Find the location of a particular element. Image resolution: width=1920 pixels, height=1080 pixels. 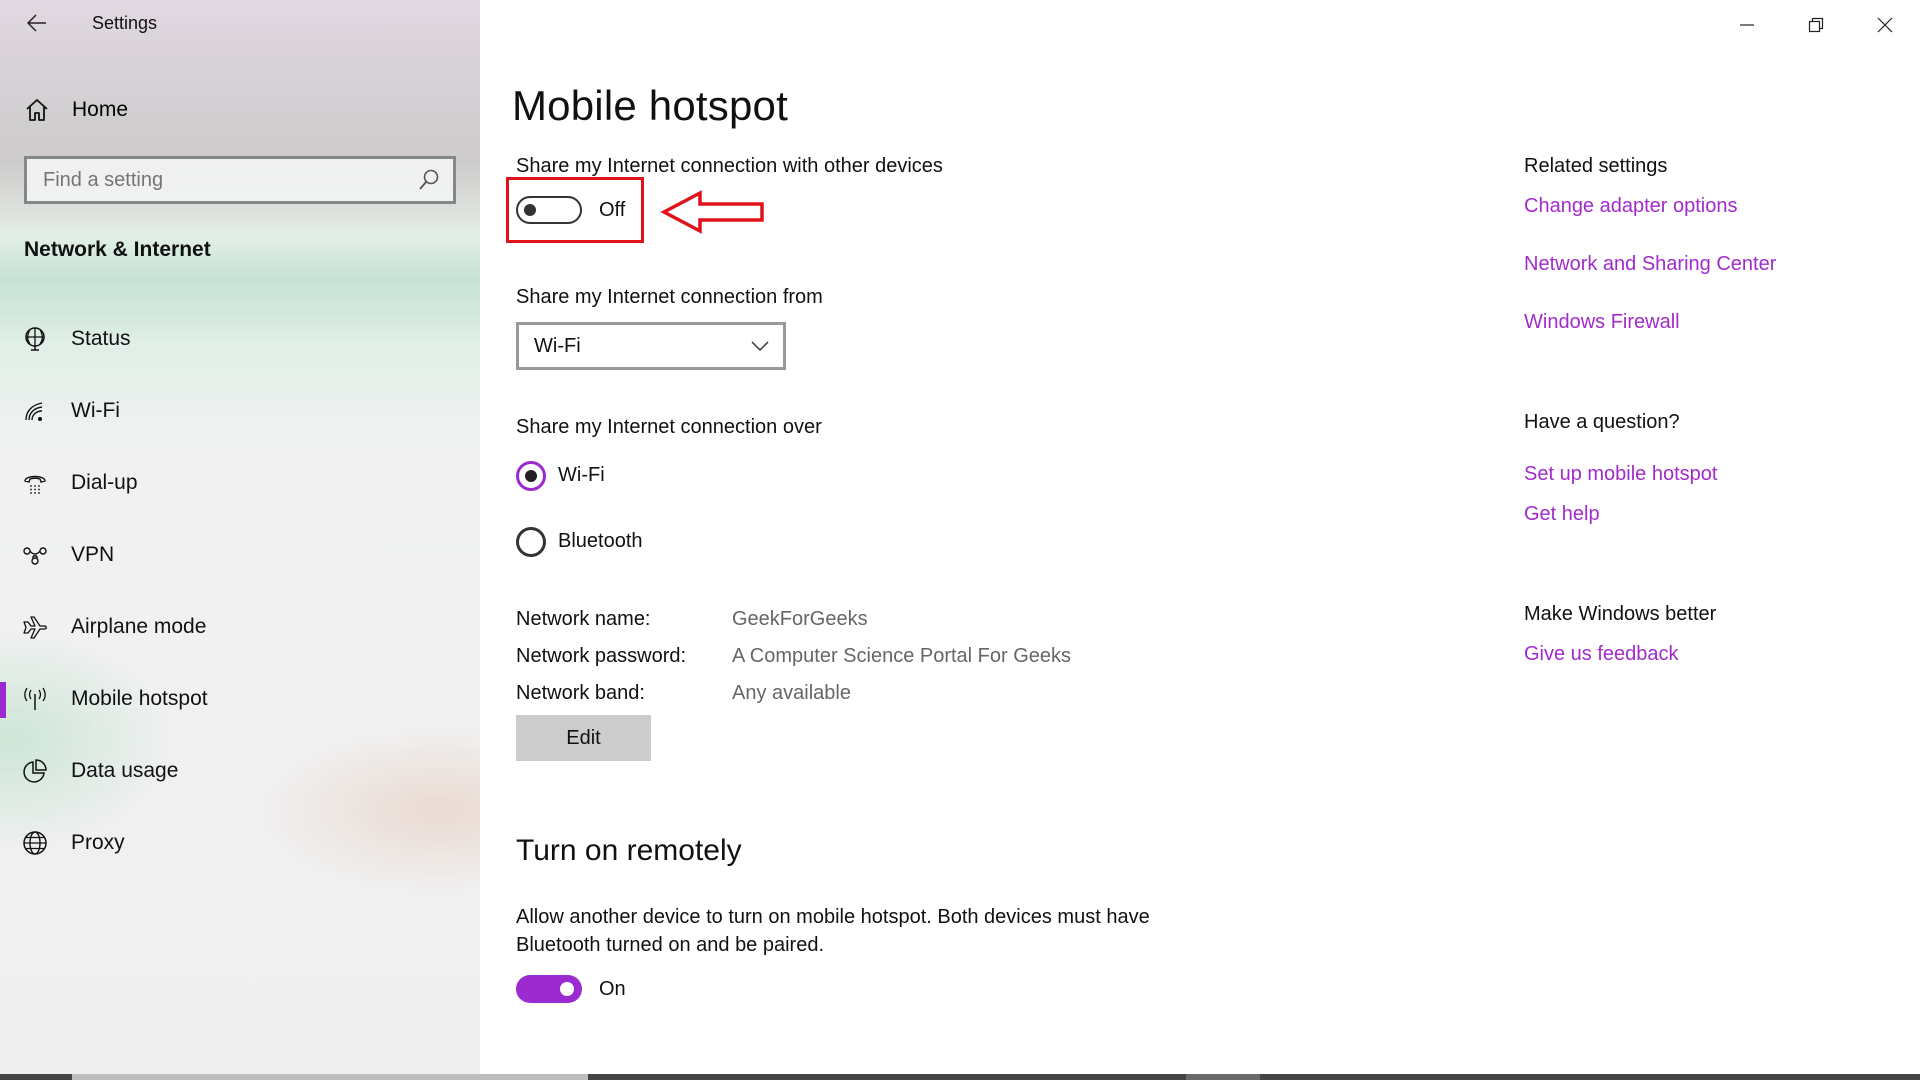

globe-monitor-icon is located at coordinates (35, 339).